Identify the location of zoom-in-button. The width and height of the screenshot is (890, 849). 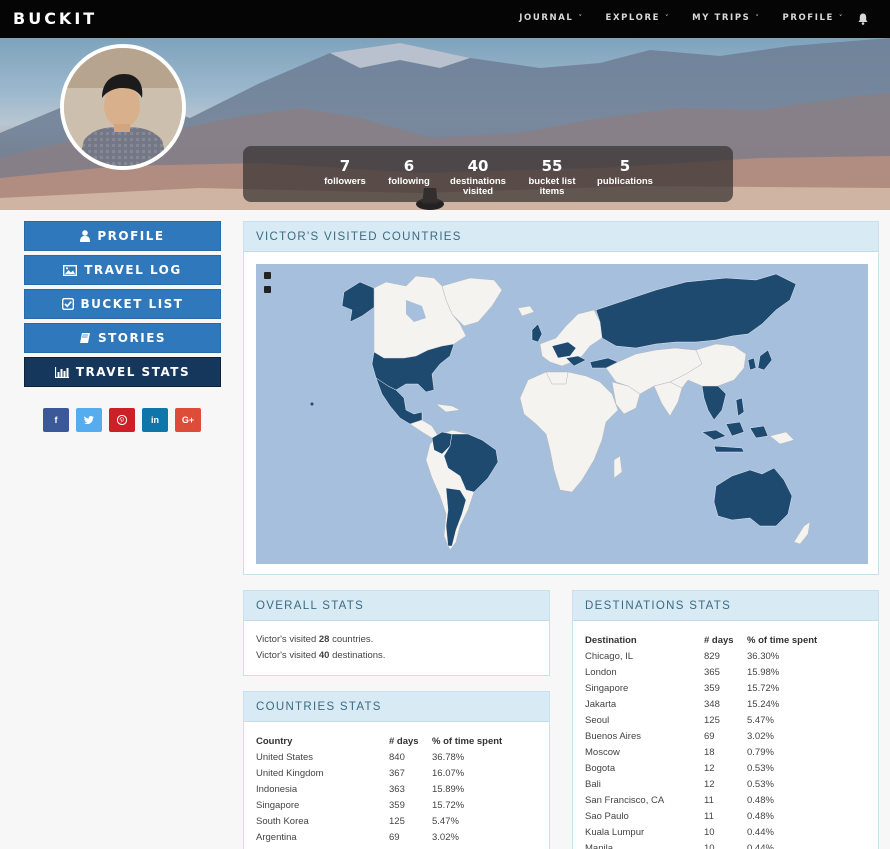
(267, 275).